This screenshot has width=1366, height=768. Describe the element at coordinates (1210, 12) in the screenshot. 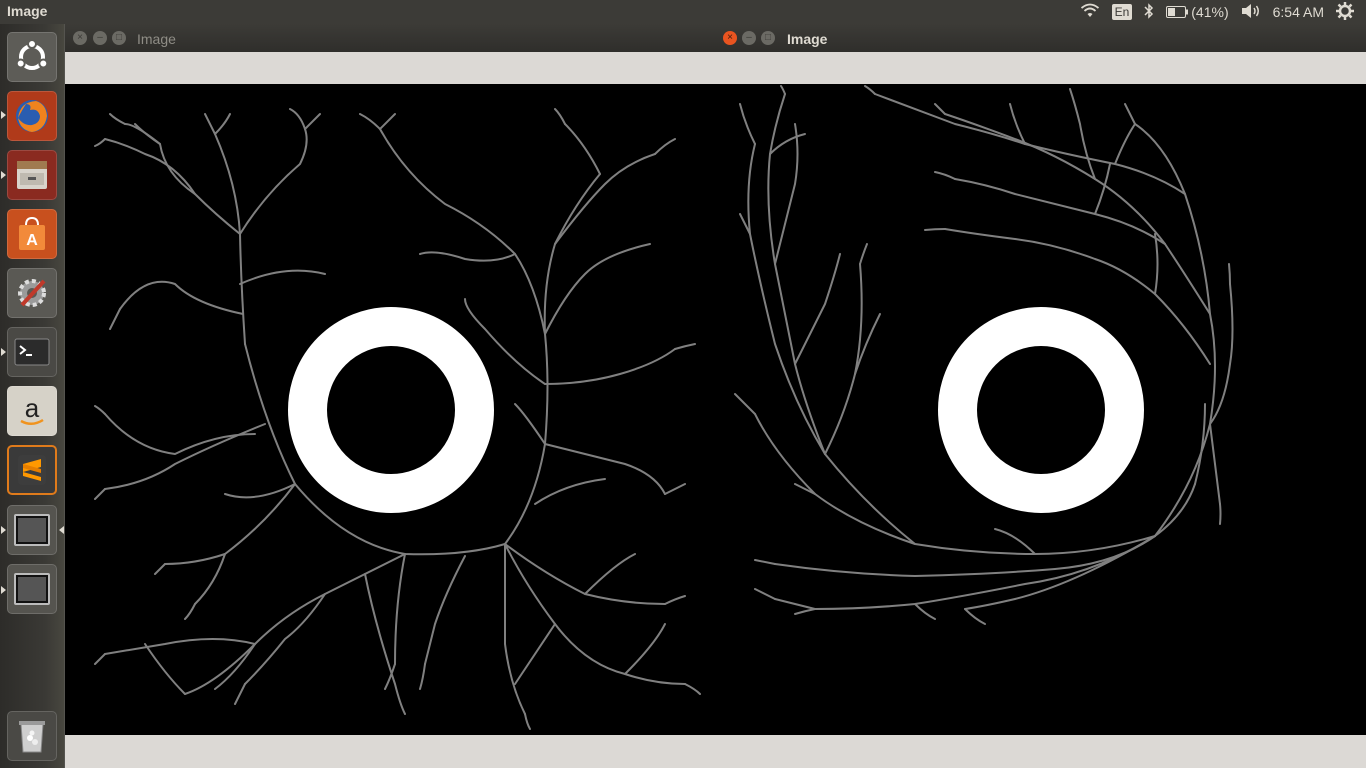

I see `battery-percent: (41%)` at that location.